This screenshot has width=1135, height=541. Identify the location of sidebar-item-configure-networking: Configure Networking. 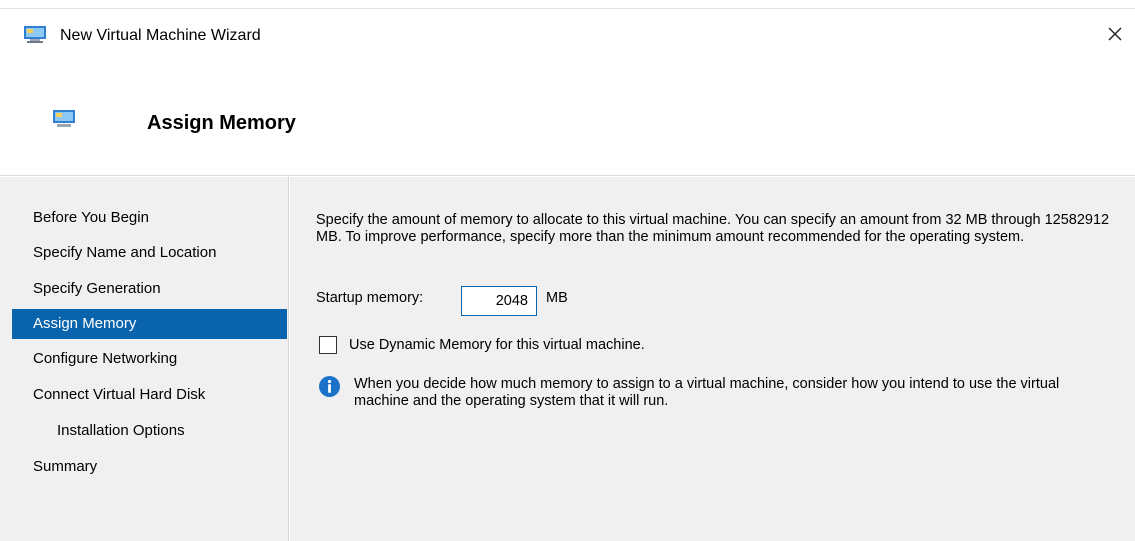
(149, 359).